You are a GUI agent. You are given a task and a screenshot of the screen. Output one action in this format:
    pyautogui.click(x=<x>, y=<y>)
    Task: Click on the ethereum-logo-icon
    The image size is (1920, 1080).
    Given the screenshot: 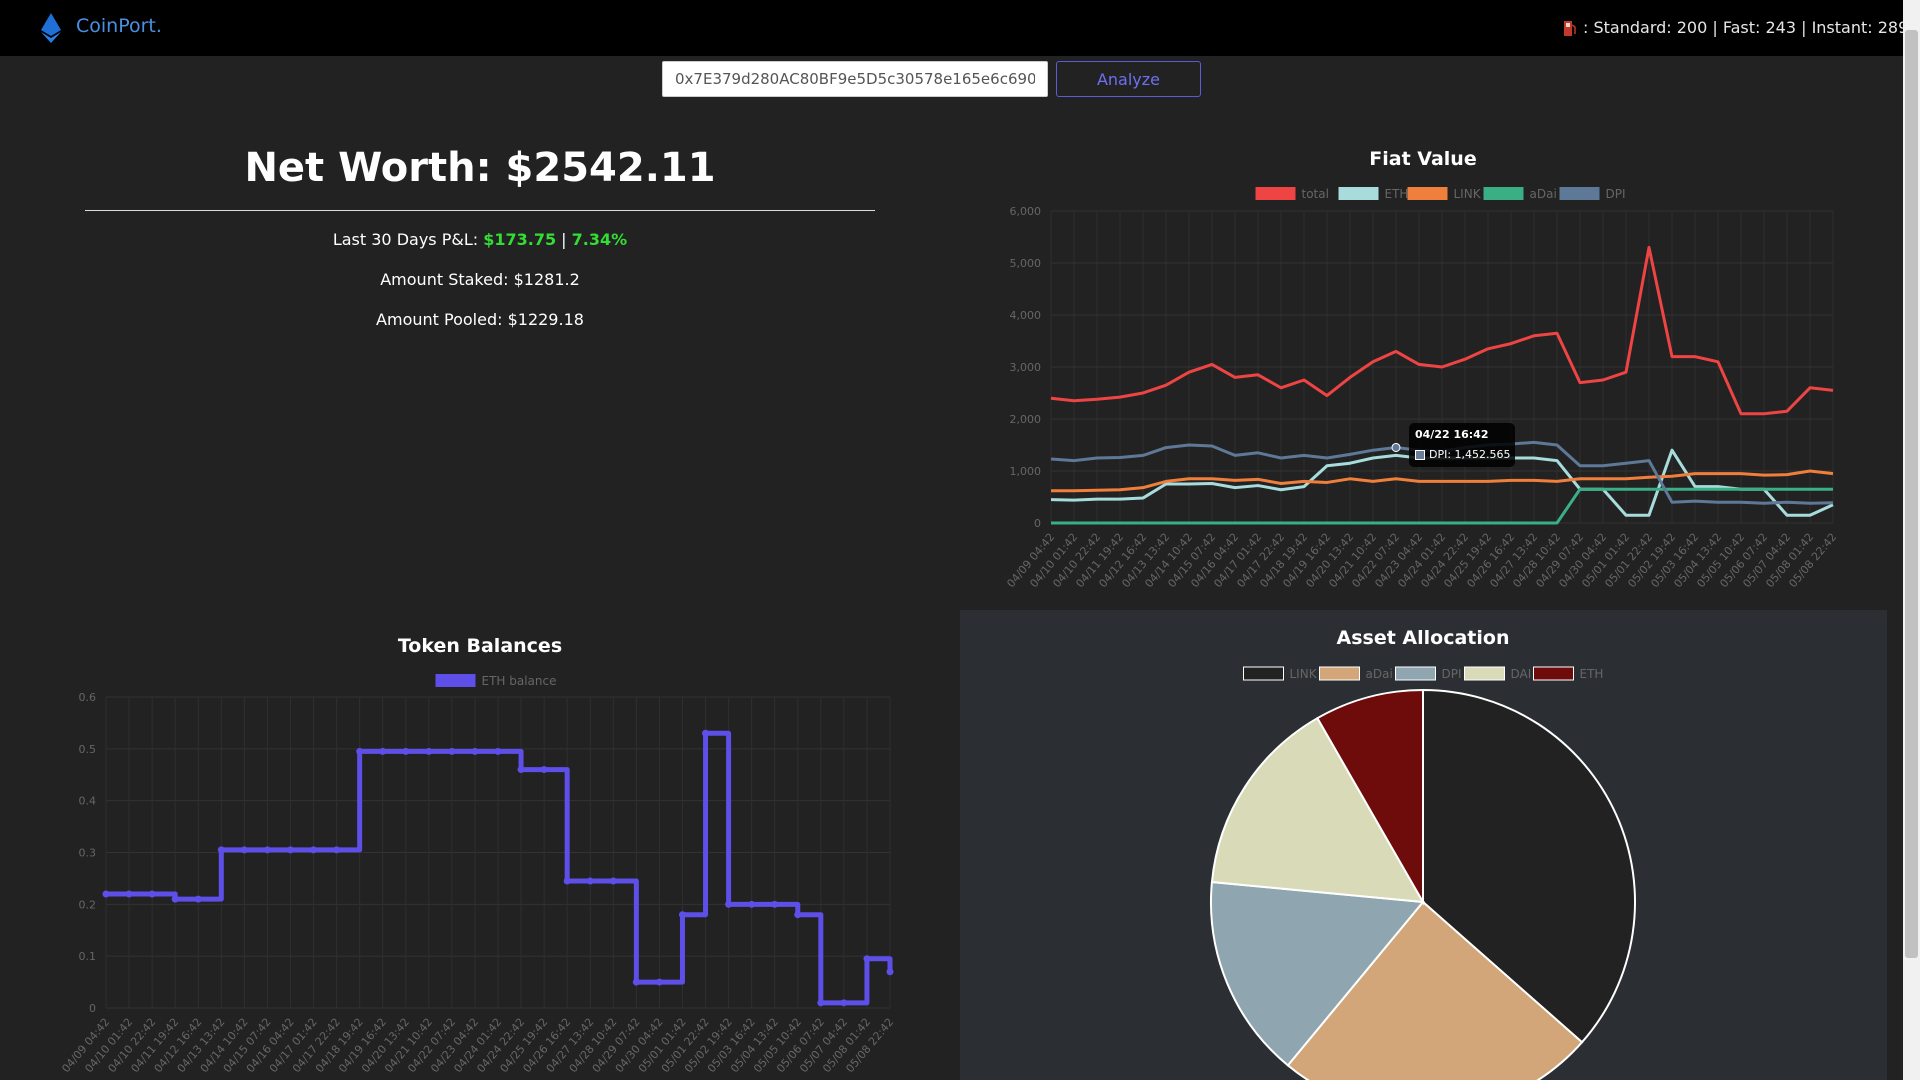 What is the action you would take?
    pyautogui.click(x=51, y=28)
    